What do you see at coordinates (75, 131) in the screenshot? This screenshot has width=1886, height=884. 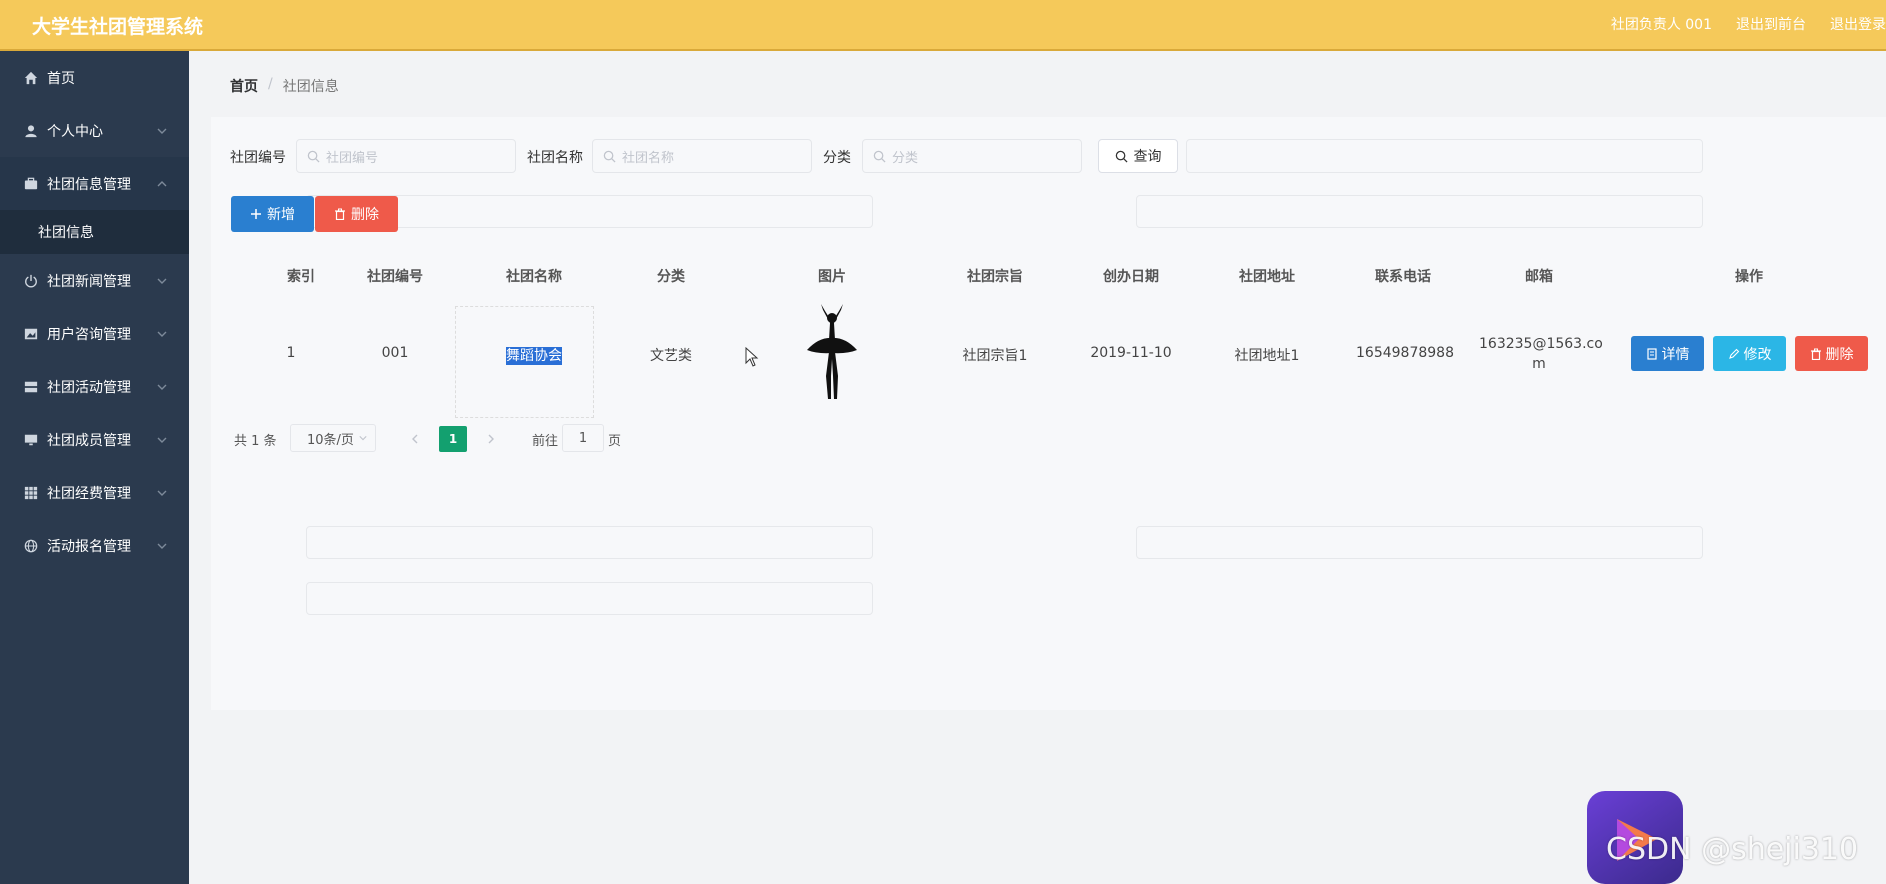 I see `sidebar-item-label: 个人中心` at bounding box center [75, 131].